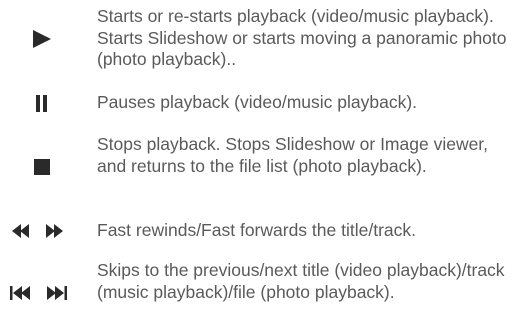 The image size is (519, 327). I want to click on pause-description: Pauses playback (video/music playback)., so click(257, 102).